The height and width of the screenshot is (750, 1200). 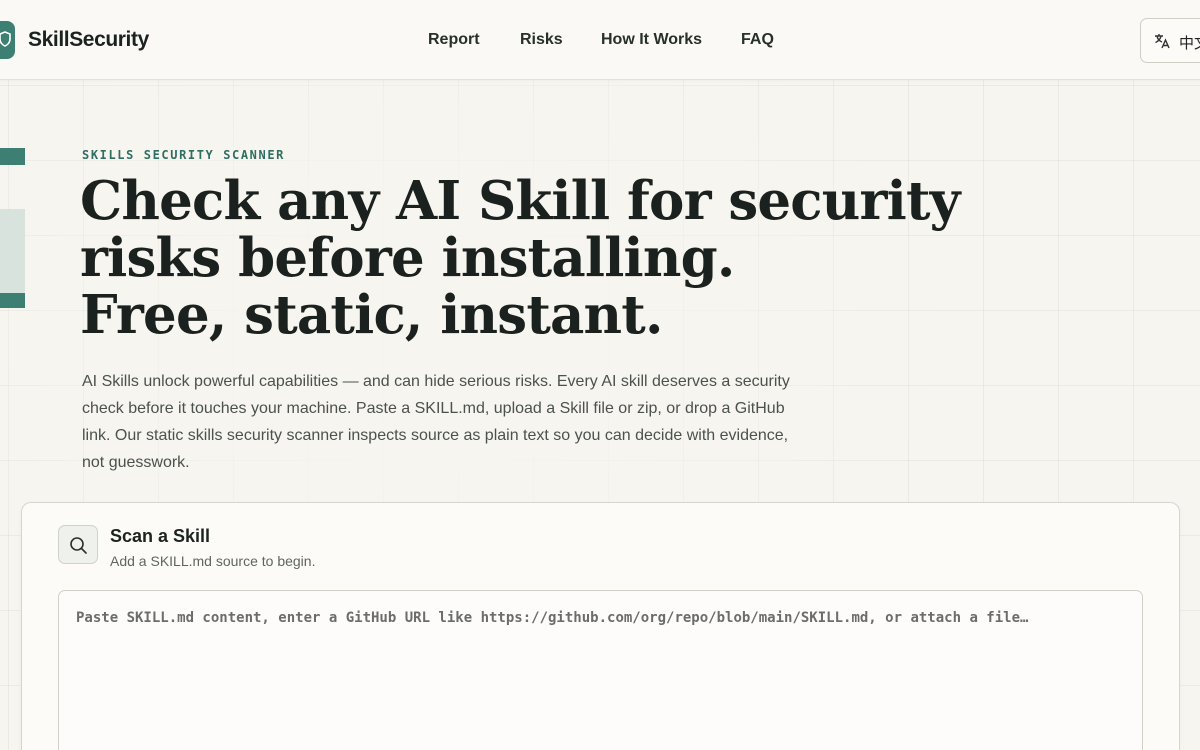 I want to click on language-toggle-button: 中文, so click(x=1170, y=40).